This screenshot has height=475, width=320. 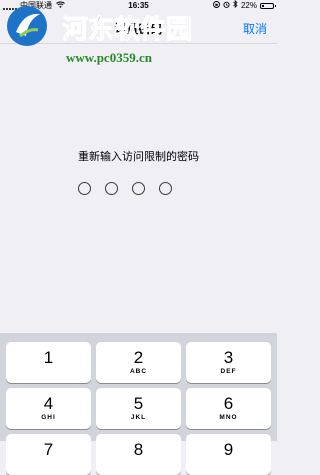 I want to click on key-9: 9, so click(x=228, y=454).